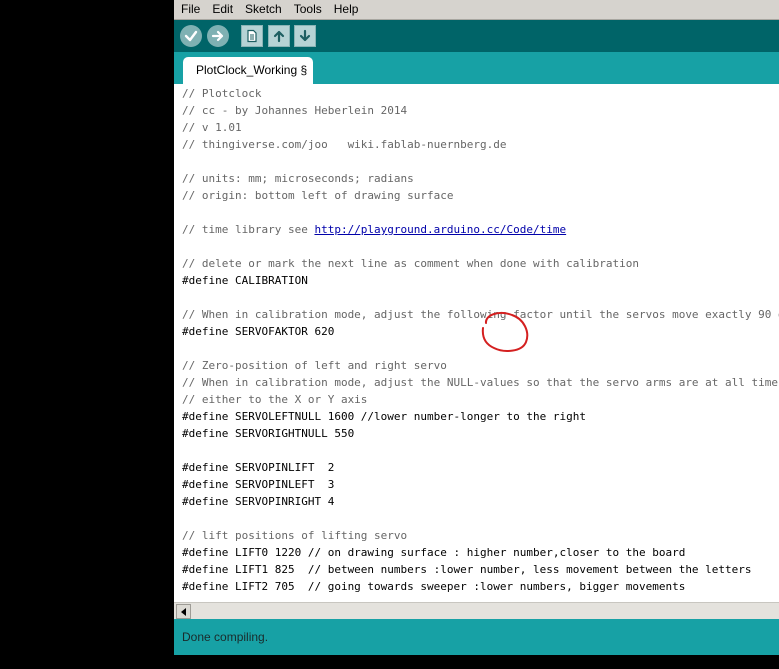 This screenshot has width=779, height=669. I want to click on code-line: // either to the X or Y axis, so click(275, 399).